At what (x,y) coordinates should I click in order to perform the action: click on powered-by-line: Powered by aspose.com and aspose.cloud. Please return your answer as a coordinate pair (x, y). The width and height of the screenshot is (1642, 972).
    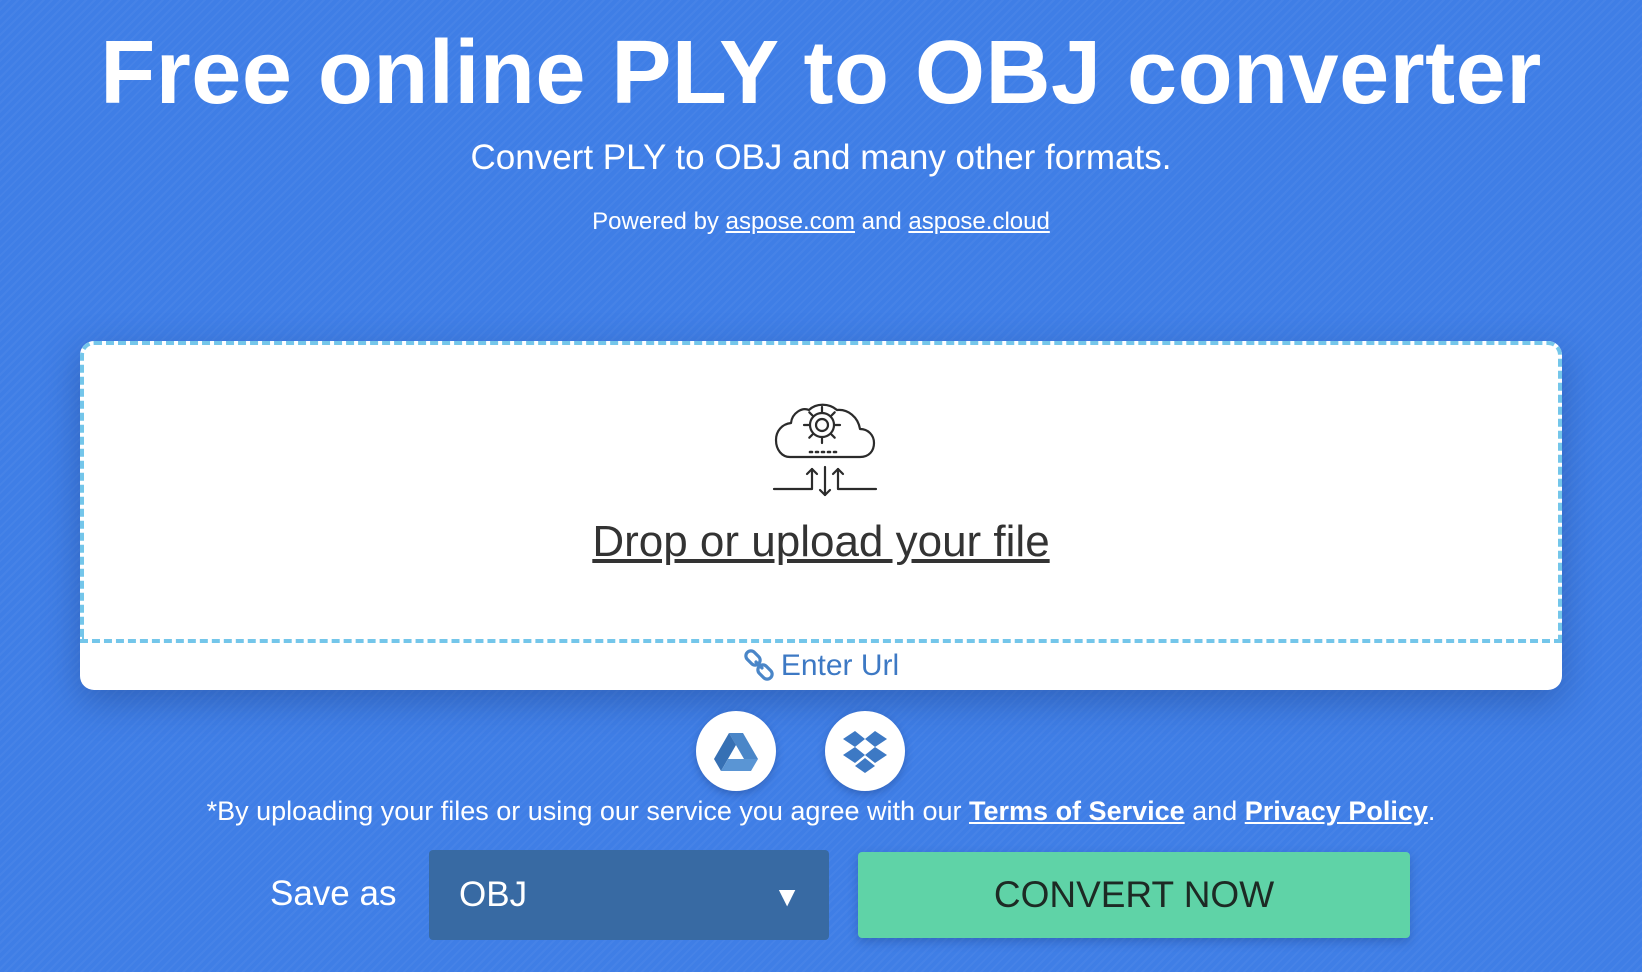
    Looking at the image, I should click on (821, 222).